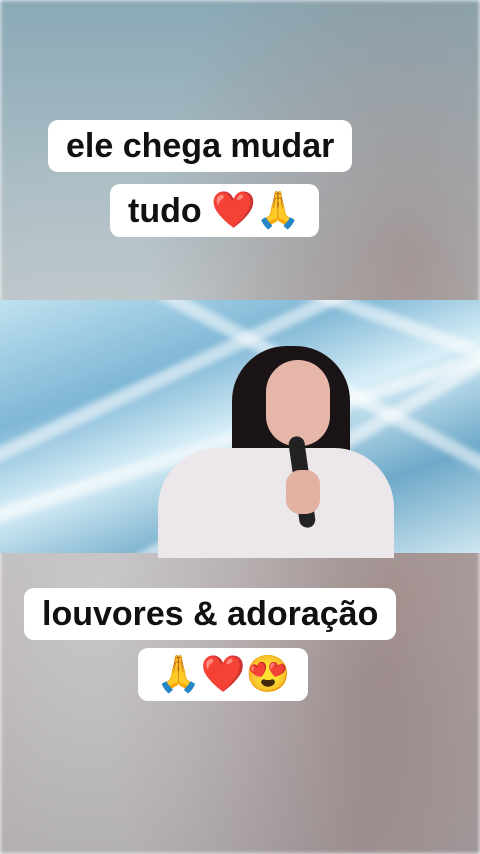  I want to click on top-caption-line-1: ele chega mudar, so click(200, 146).